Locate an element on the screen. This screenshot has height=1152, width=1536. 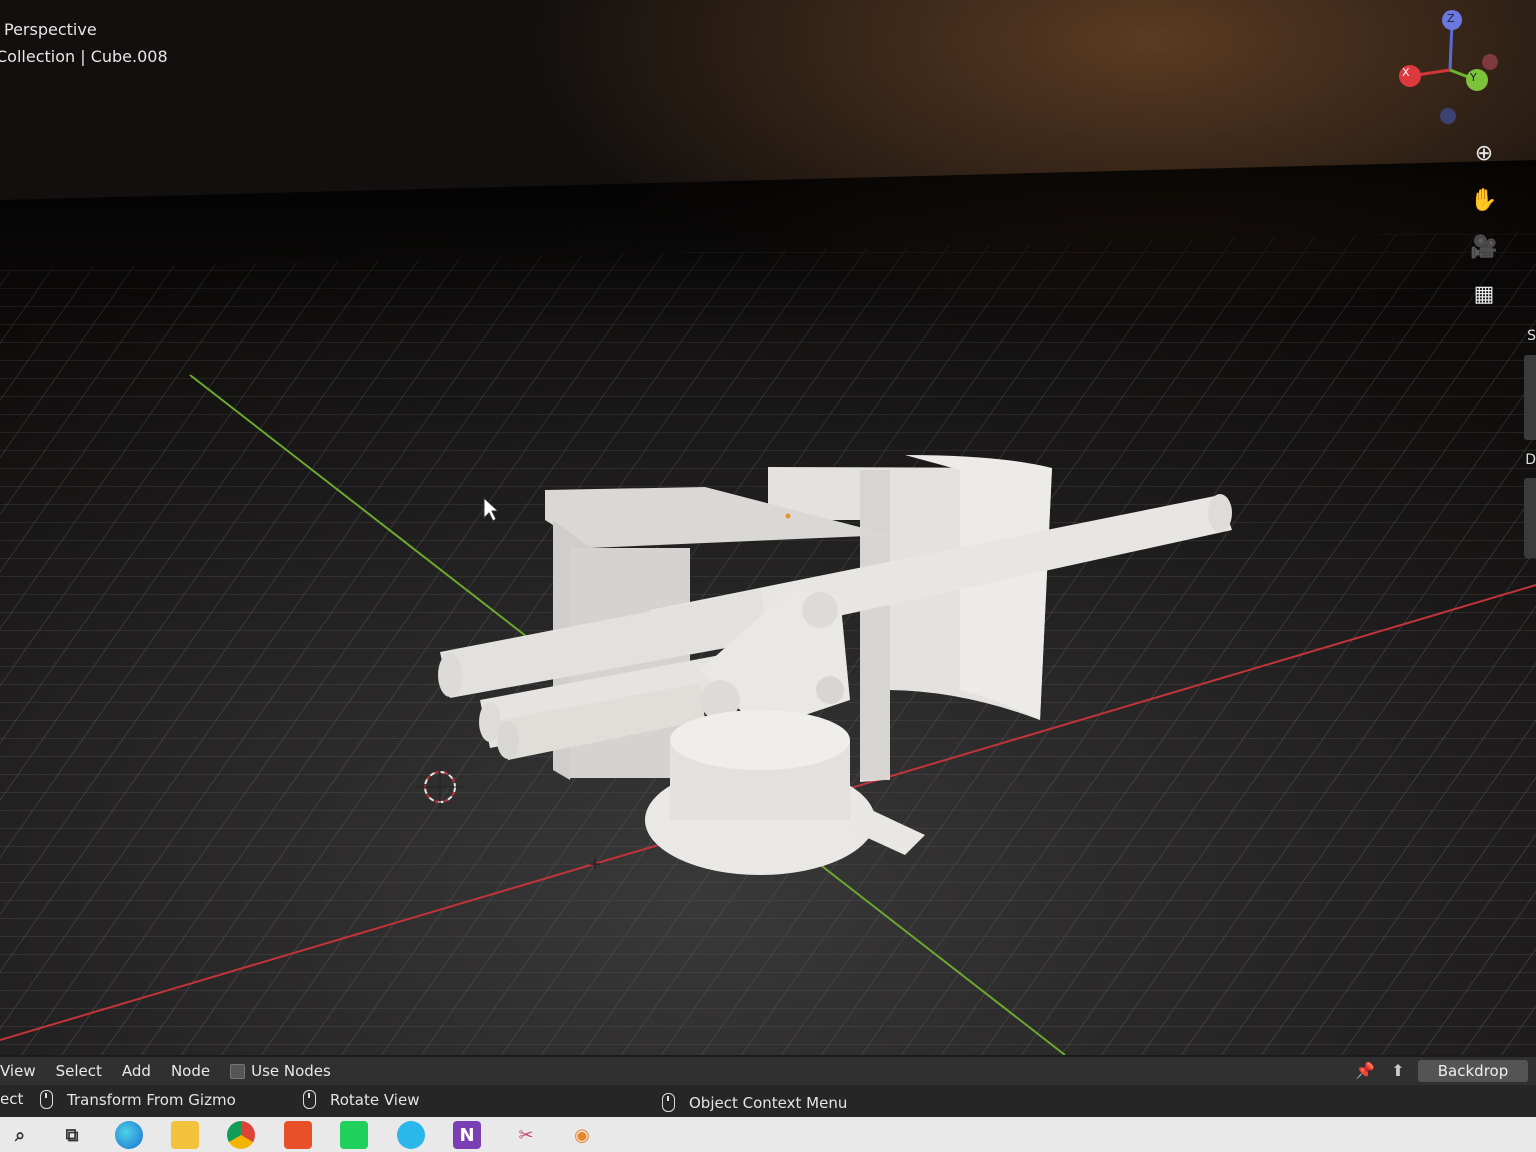
blender-icon: ◉ is located at coordinates (582, 1135).